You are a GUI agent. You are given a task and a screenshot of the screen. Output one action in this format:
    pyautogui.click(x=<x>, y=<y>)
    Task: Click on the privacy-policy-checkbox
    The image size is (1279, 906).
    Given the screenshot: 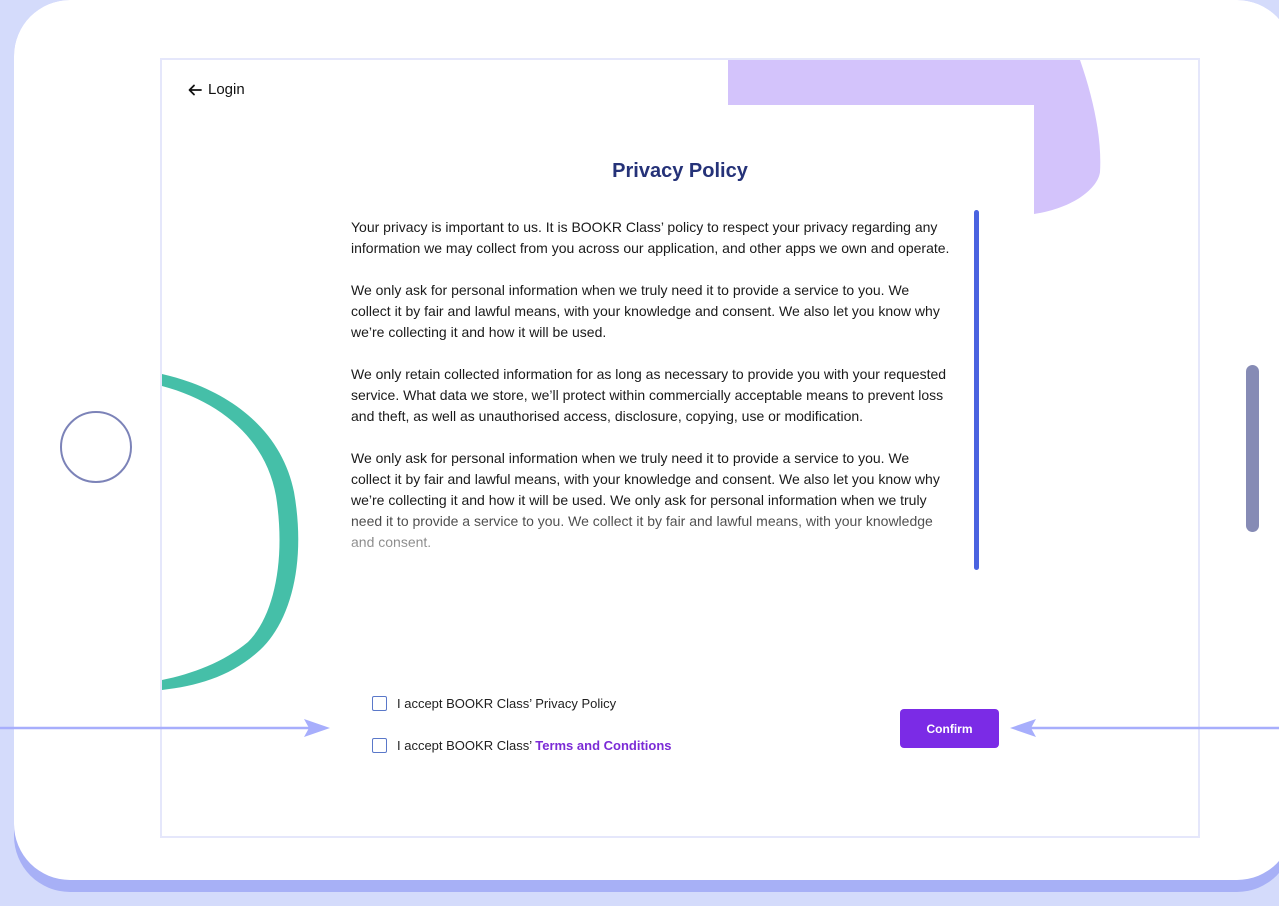 What is the action you would take?
    pyautogui.click(x=379, y=703)
    